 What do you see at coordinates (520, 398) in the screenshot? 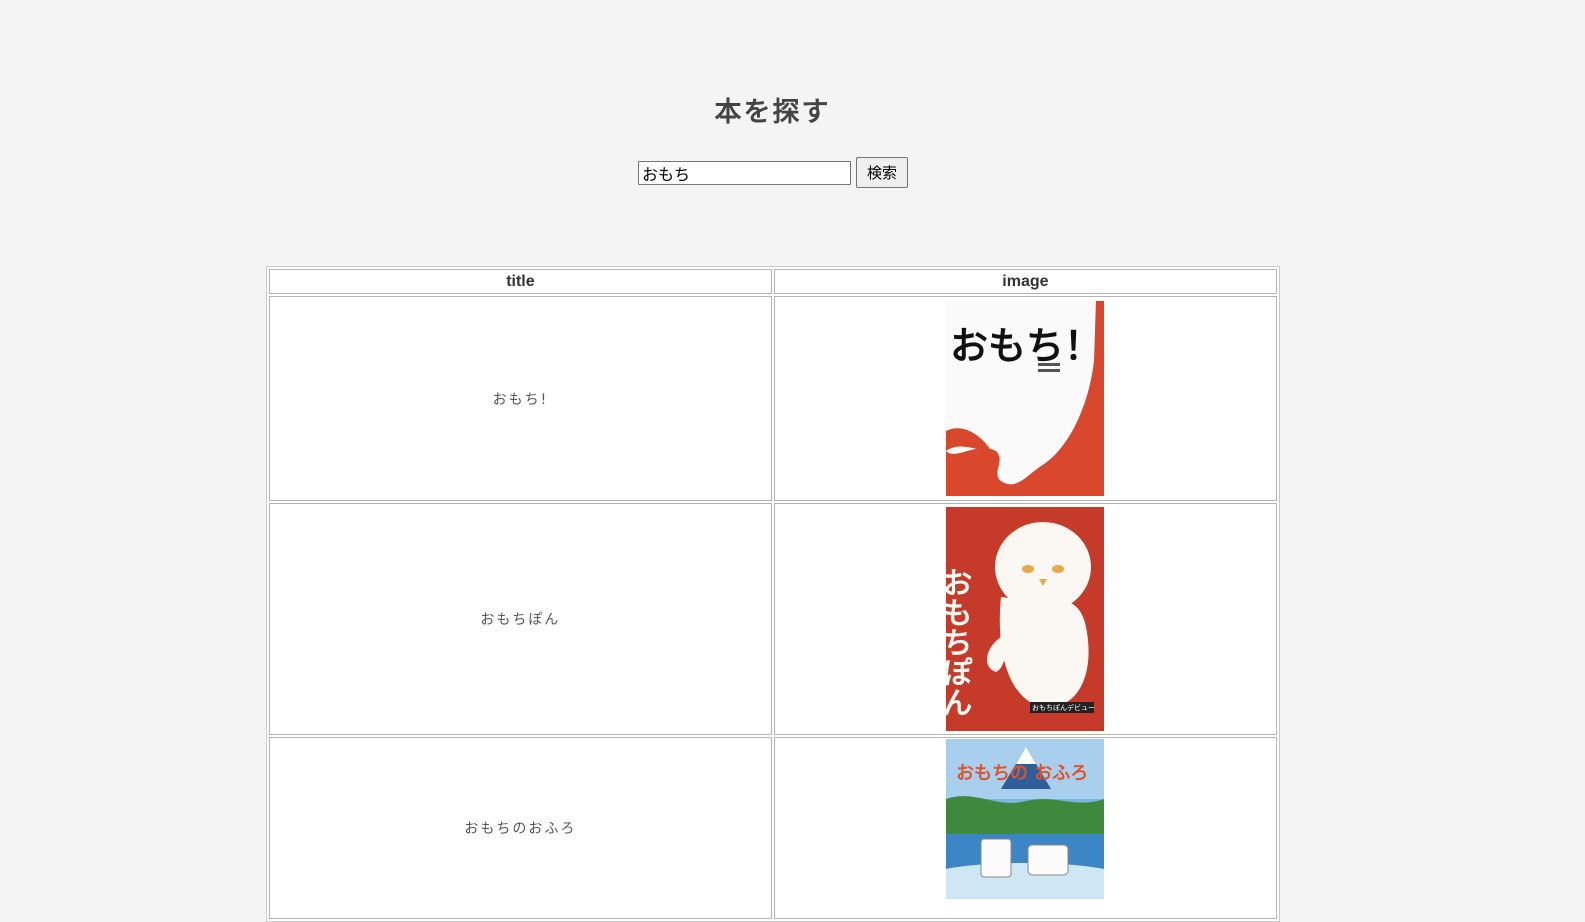
I see `book-title: おもち!` at bounding box center [520, 398].